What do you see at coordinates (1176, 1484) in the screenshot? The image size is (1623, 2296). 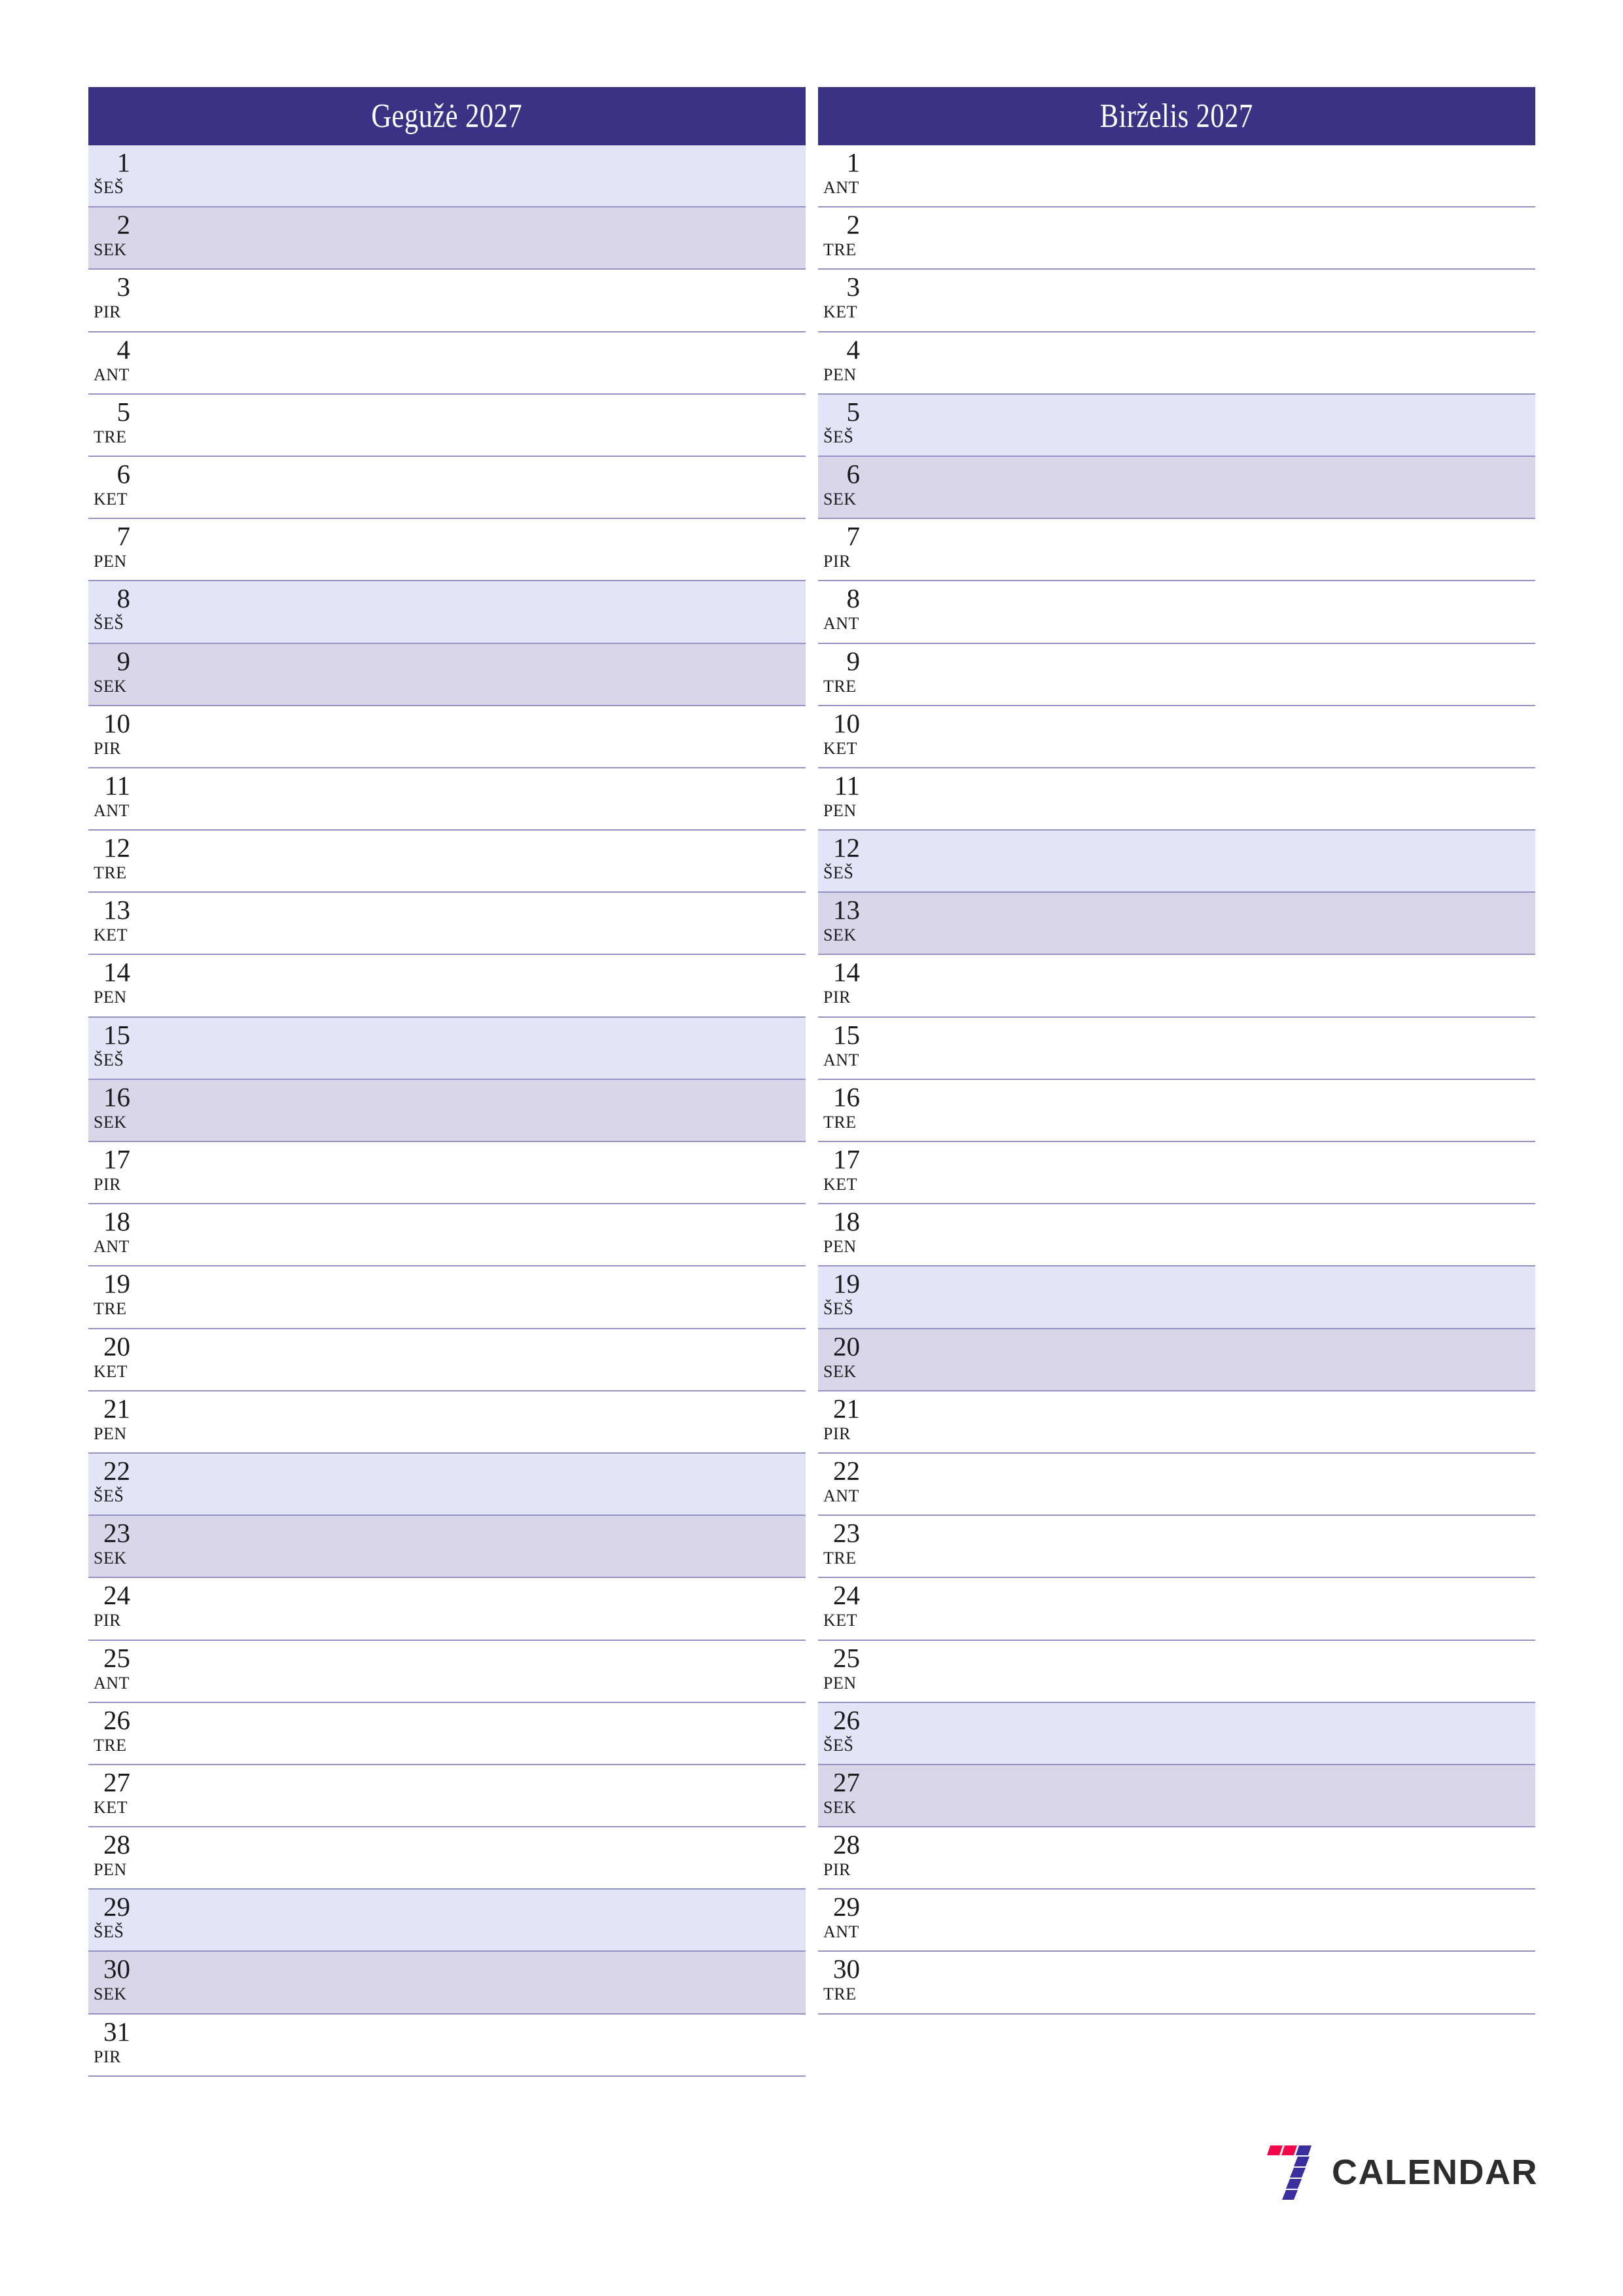 I see `day-row: 22 ANT` at bounding box center [1176, 1484].